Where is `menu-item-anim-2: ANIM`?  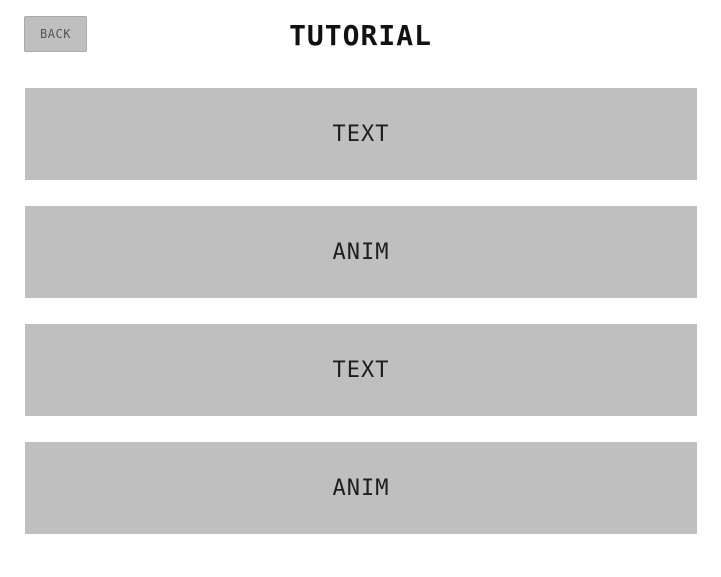
menu-item-anim-2: ANIM is located at coordinates (361, 488).